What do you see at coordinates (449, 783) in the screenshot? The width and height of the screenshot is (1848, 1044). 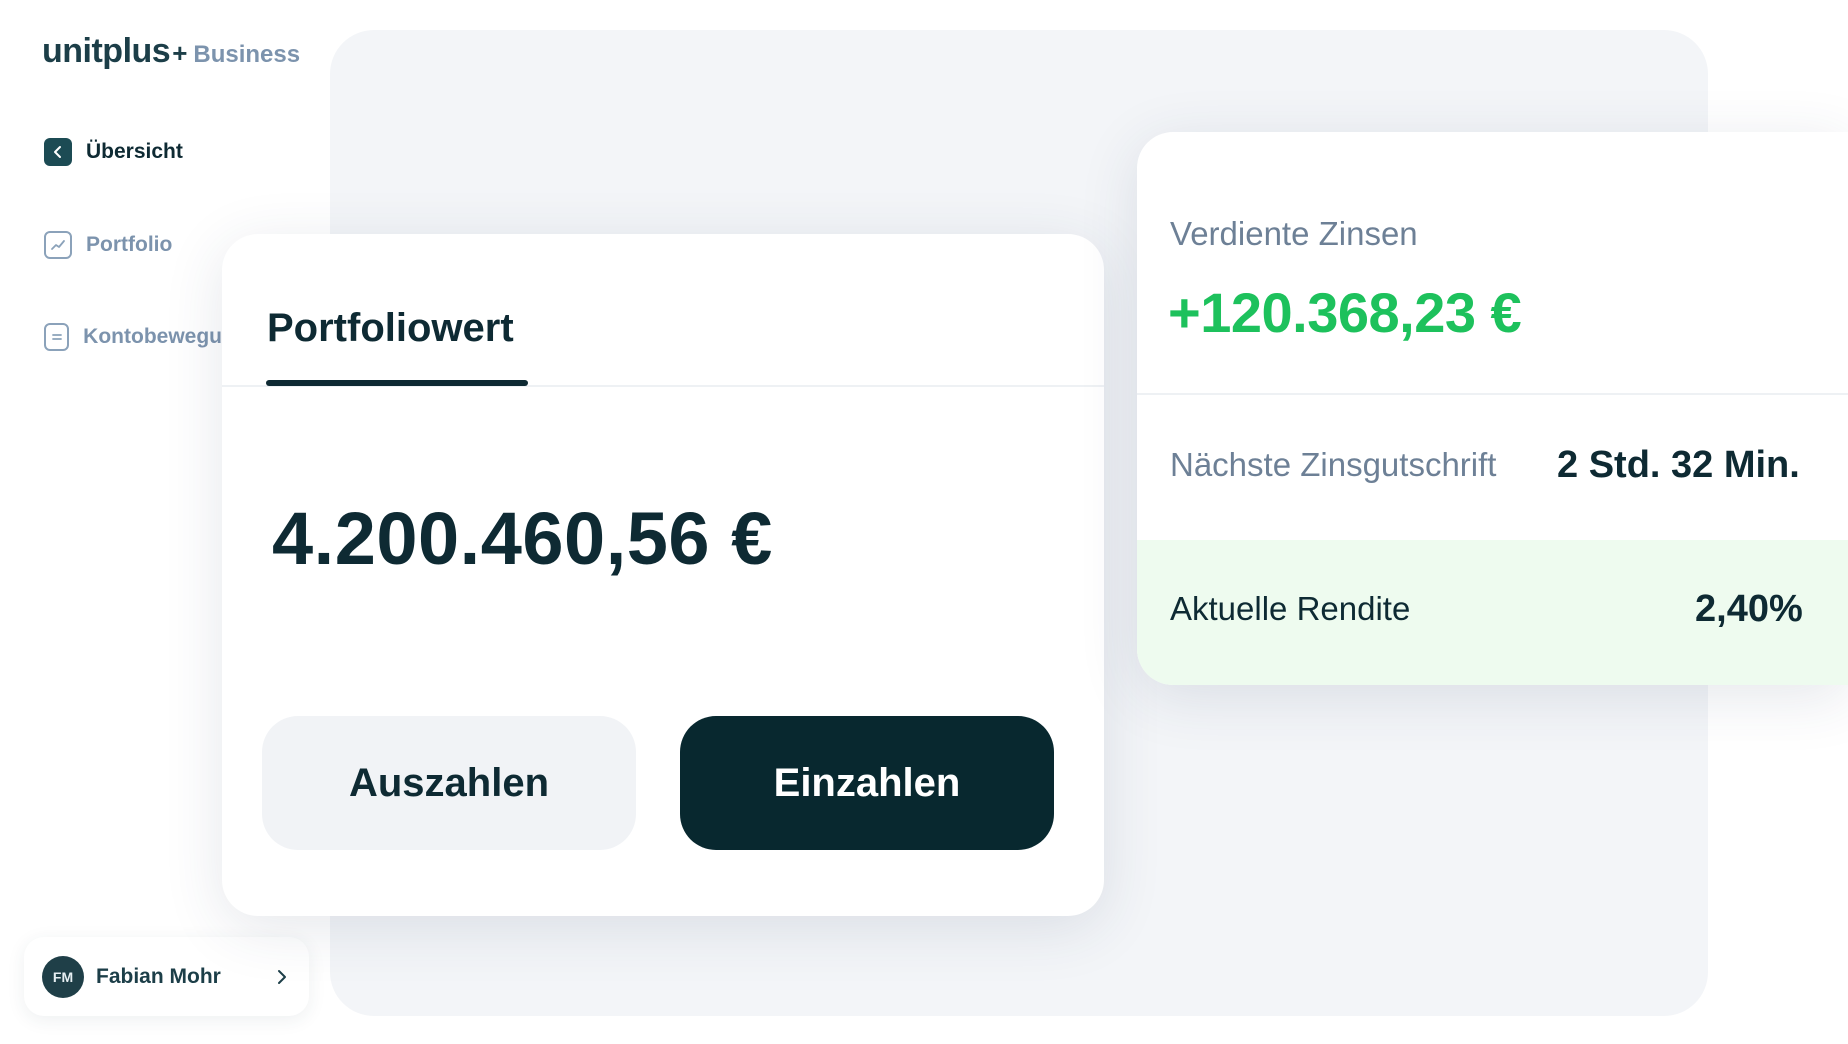 I see `withdraw-button: Auszahlen` at bounding box center [449, 783].